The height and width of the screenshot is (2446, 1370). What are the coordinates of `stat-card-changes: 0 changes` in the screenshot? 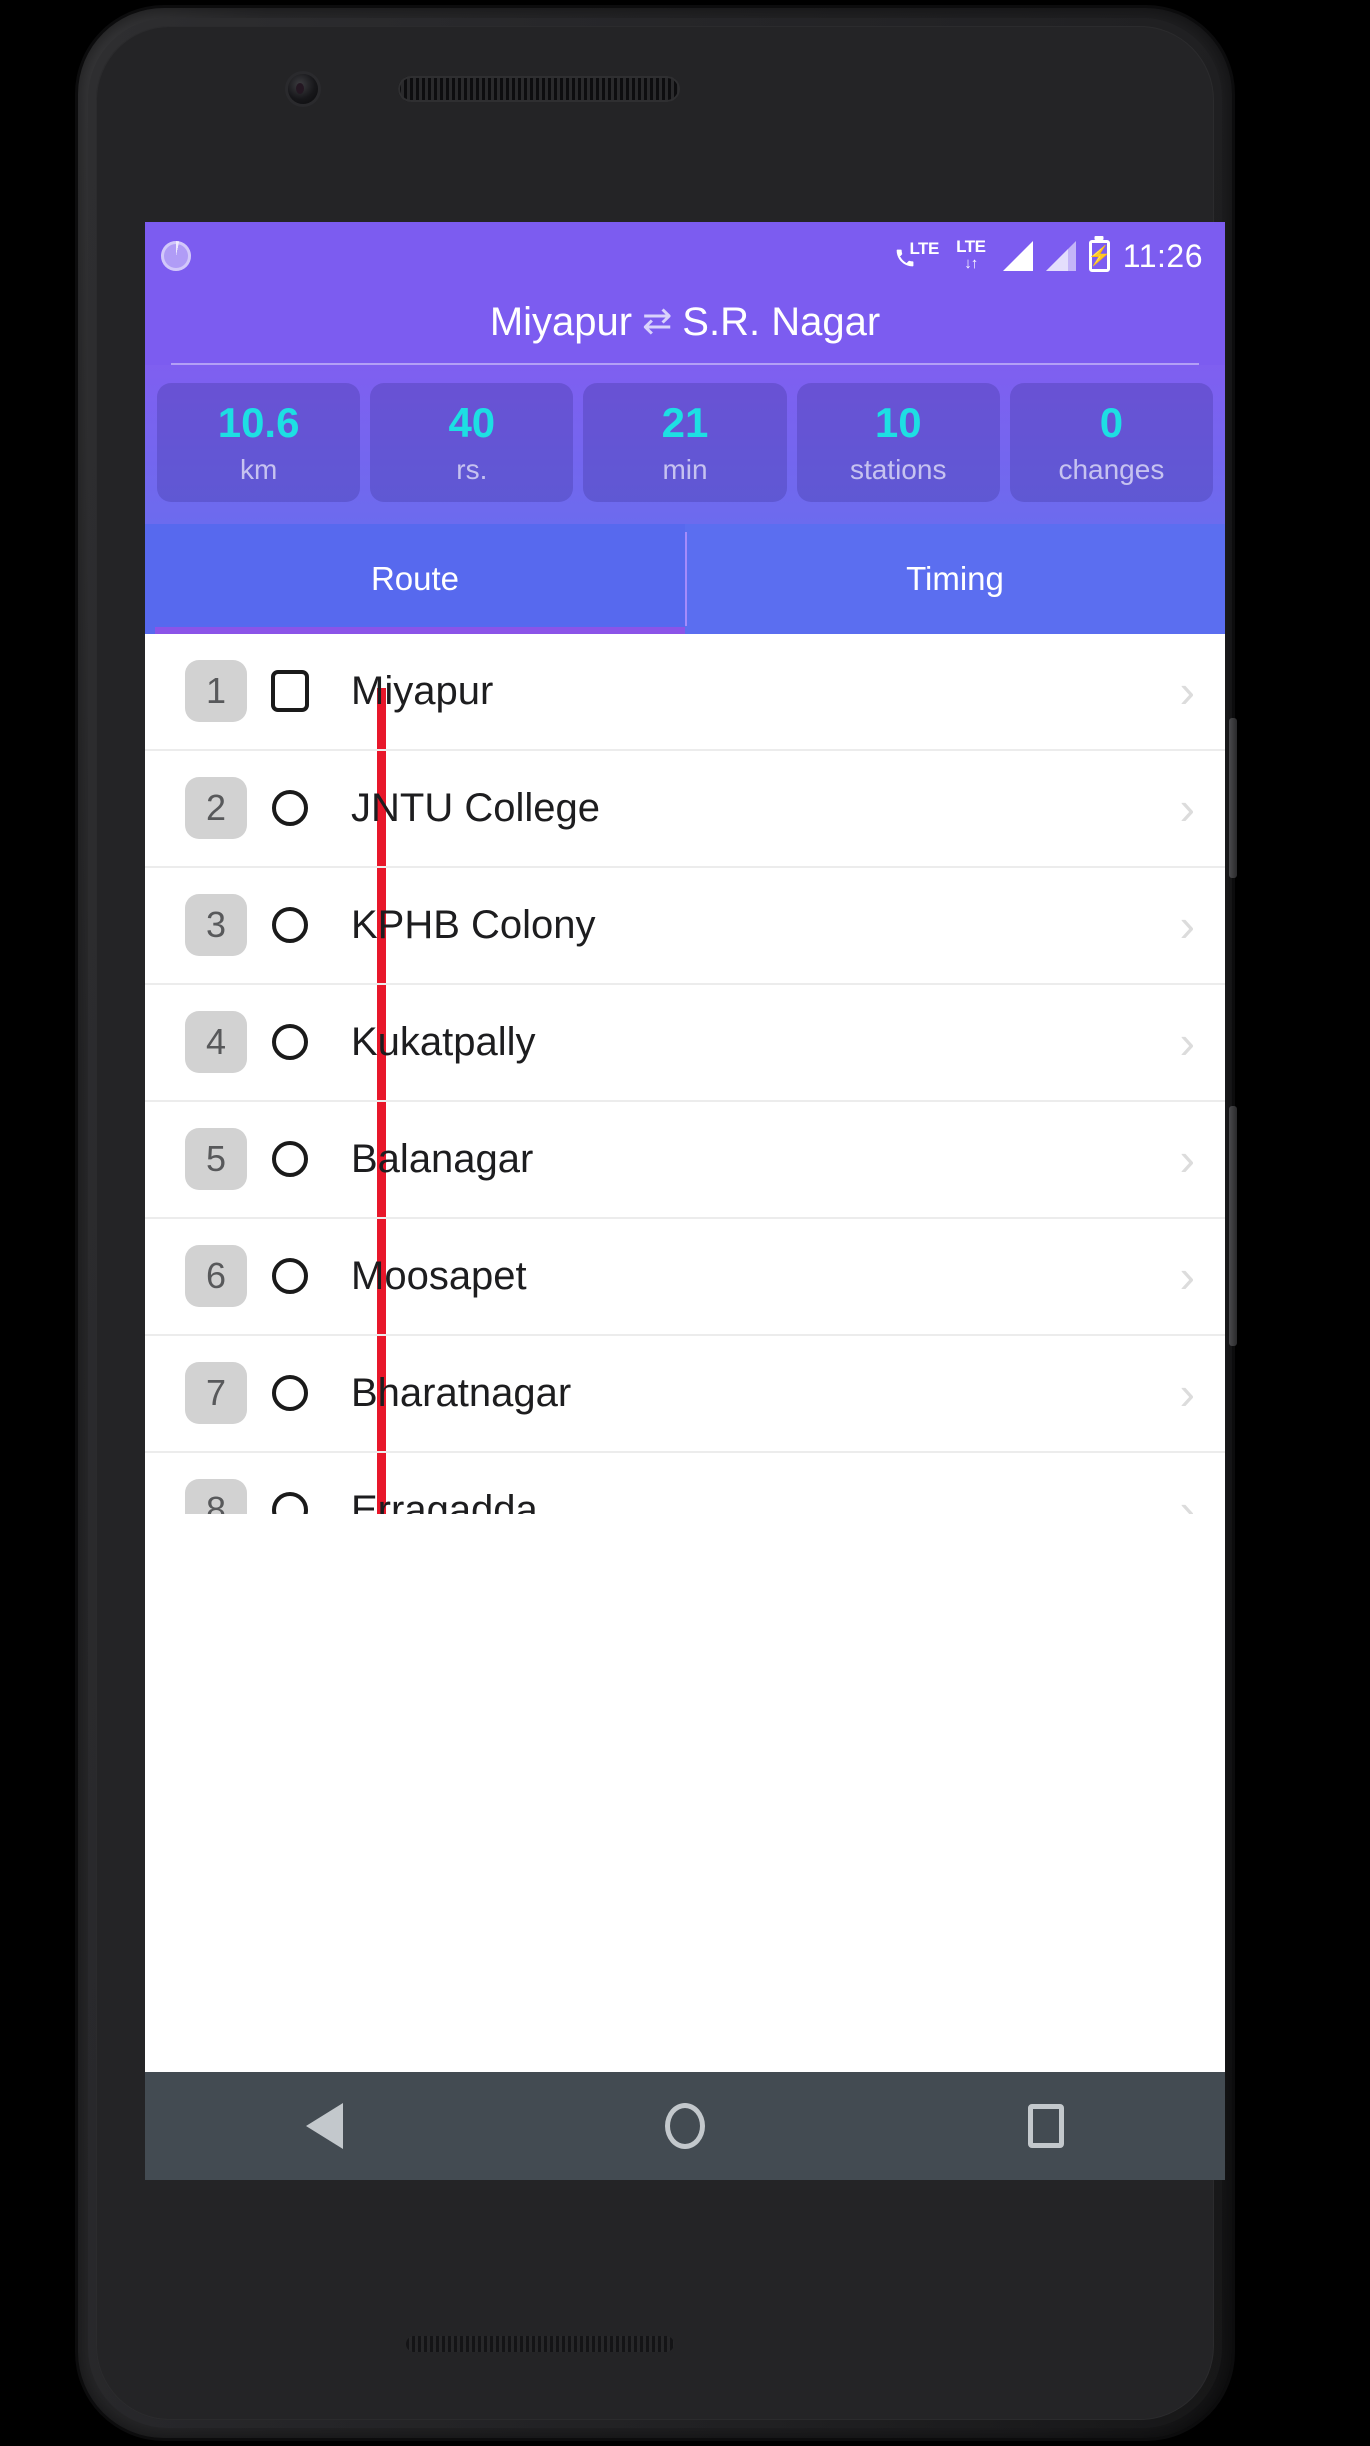 It's located at (1111, 442).